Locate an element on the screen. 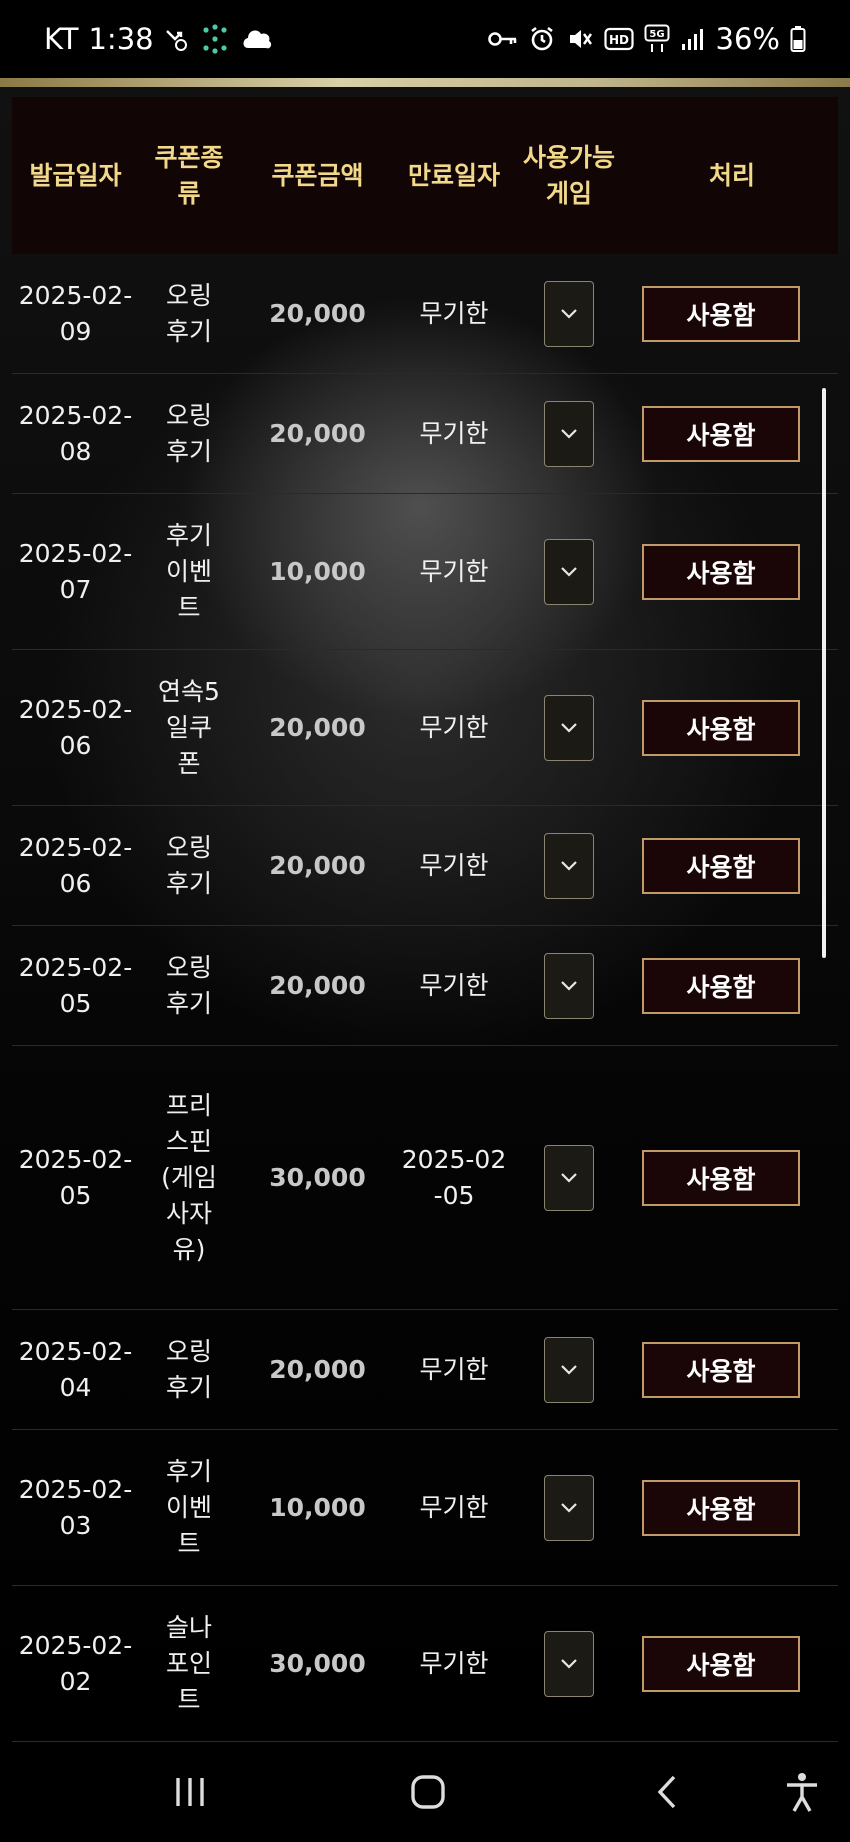  table-row: 2025-02-08 오링후기 20,000 무기한 사용함 is located at coordinates (425, 434).